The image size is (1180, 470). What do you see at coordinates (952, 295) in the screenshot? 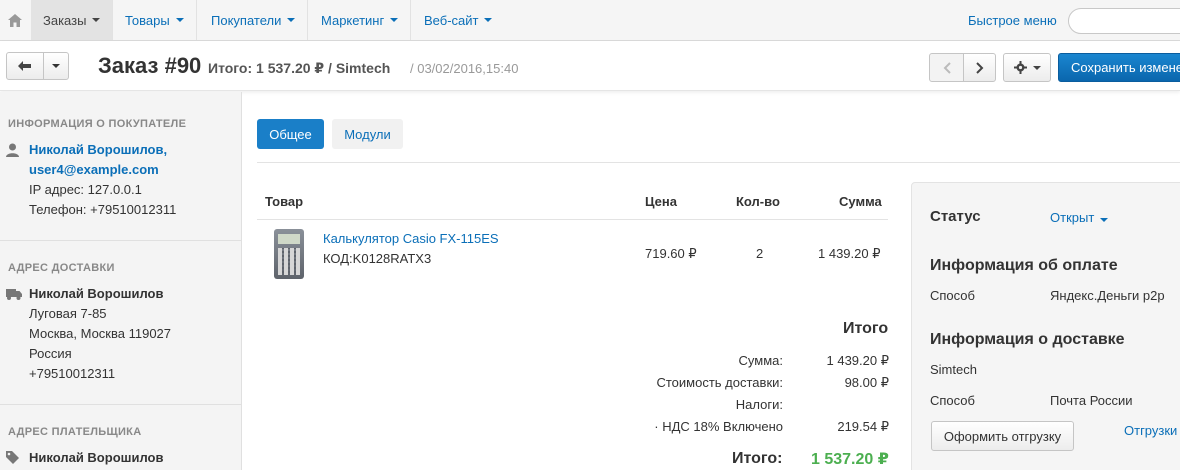
I see `payment-method-label: Способ` at bounding box center [952, 295].